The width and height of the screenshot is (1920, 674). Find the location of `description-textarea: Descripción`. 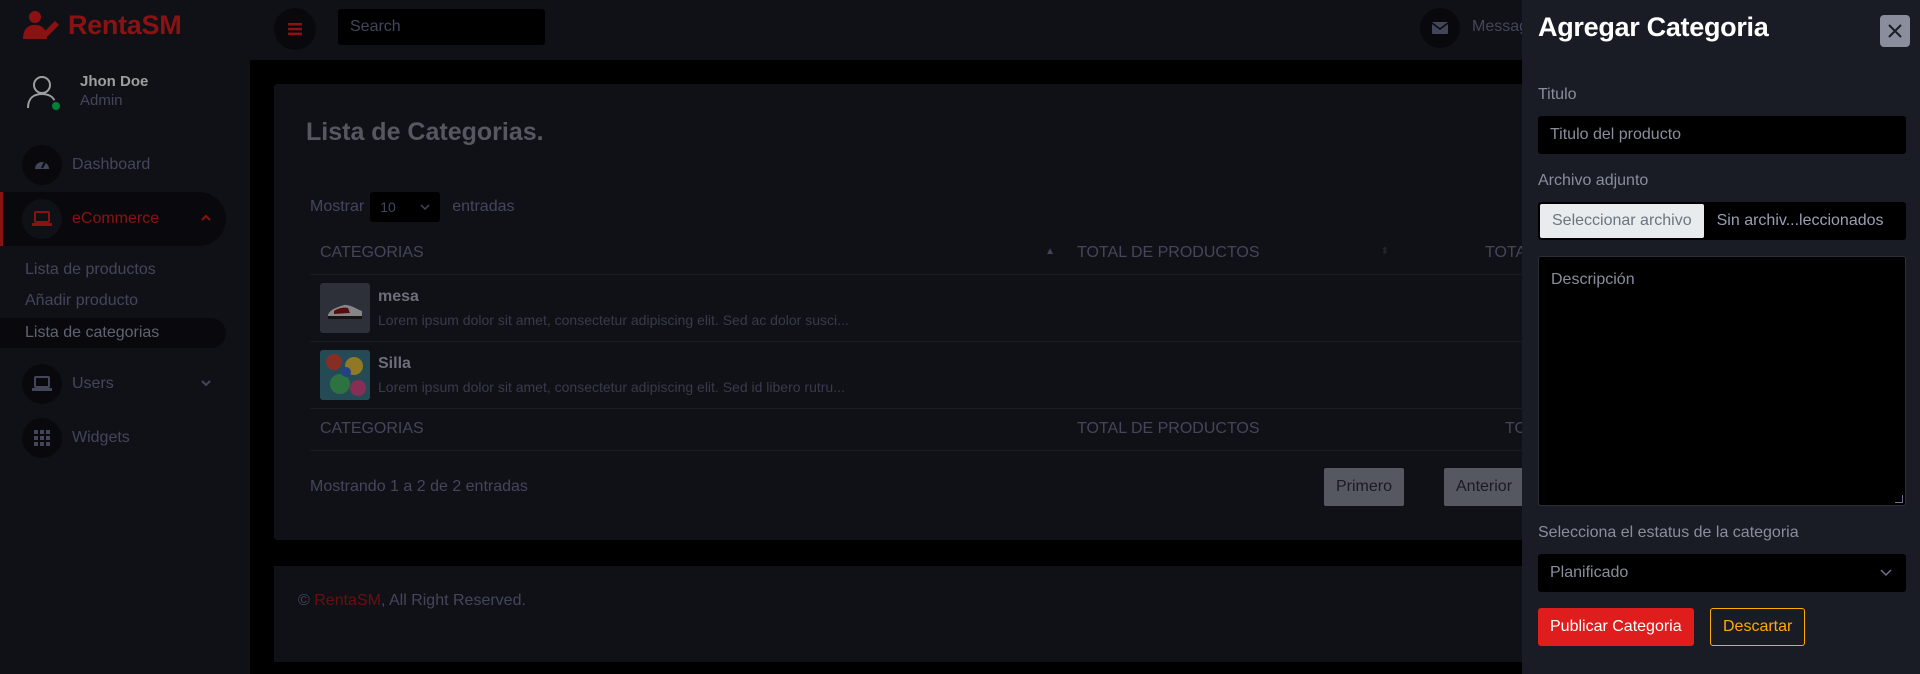

description-textarea: Descripción is located at coordinates (1722, 381).